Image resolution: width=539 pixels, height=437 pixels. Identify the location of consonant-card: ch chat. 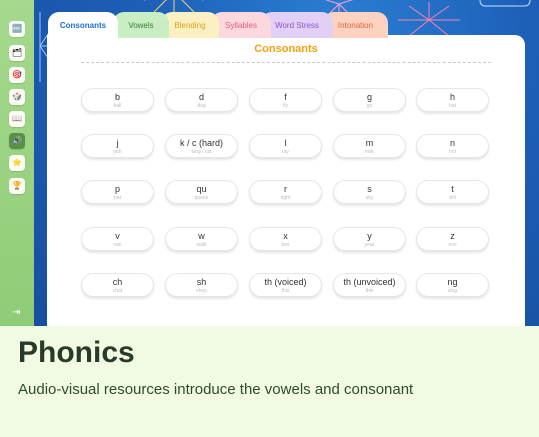
(117, 285).